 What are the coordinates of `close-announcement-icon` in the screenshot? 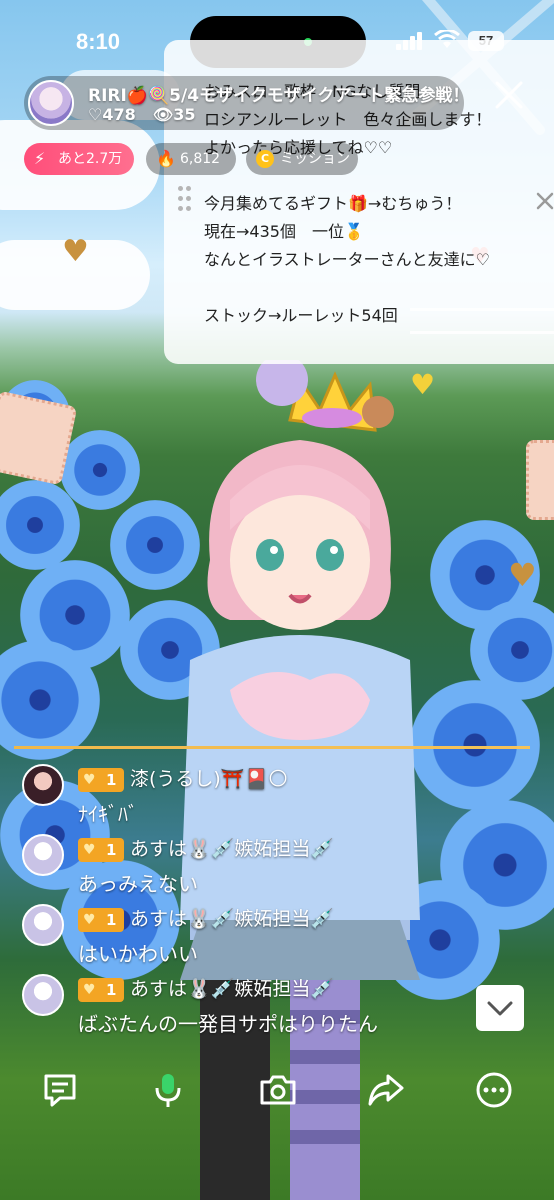 It's located at (545, 201).